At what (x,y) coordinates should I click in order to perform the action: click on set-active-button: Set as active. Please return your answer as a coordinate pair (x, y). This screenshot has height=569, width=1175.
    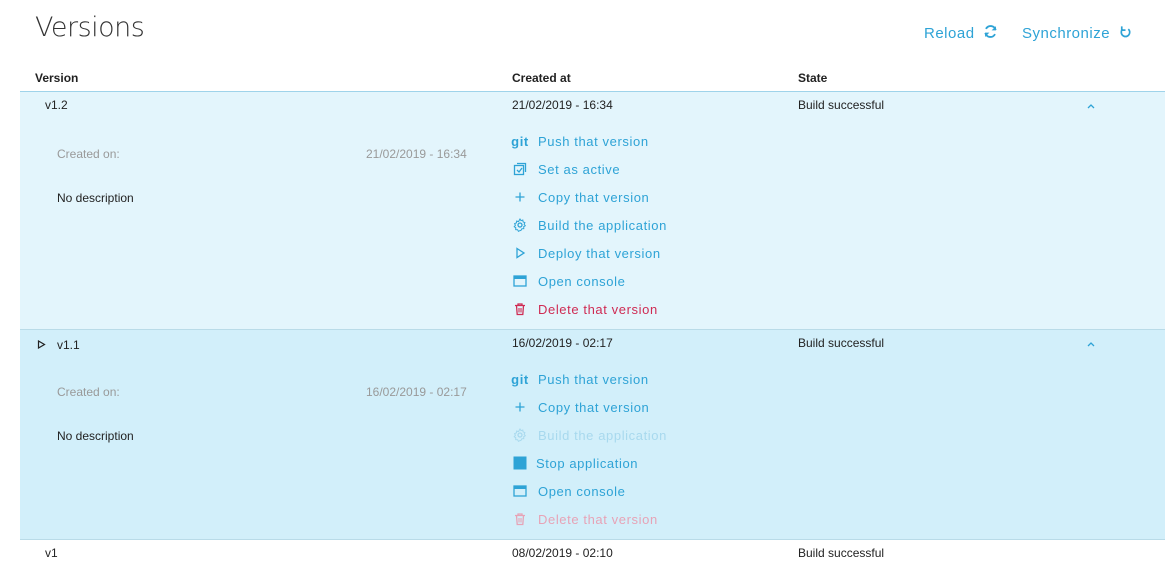
    Looking at the image, I should click on (566, 169).